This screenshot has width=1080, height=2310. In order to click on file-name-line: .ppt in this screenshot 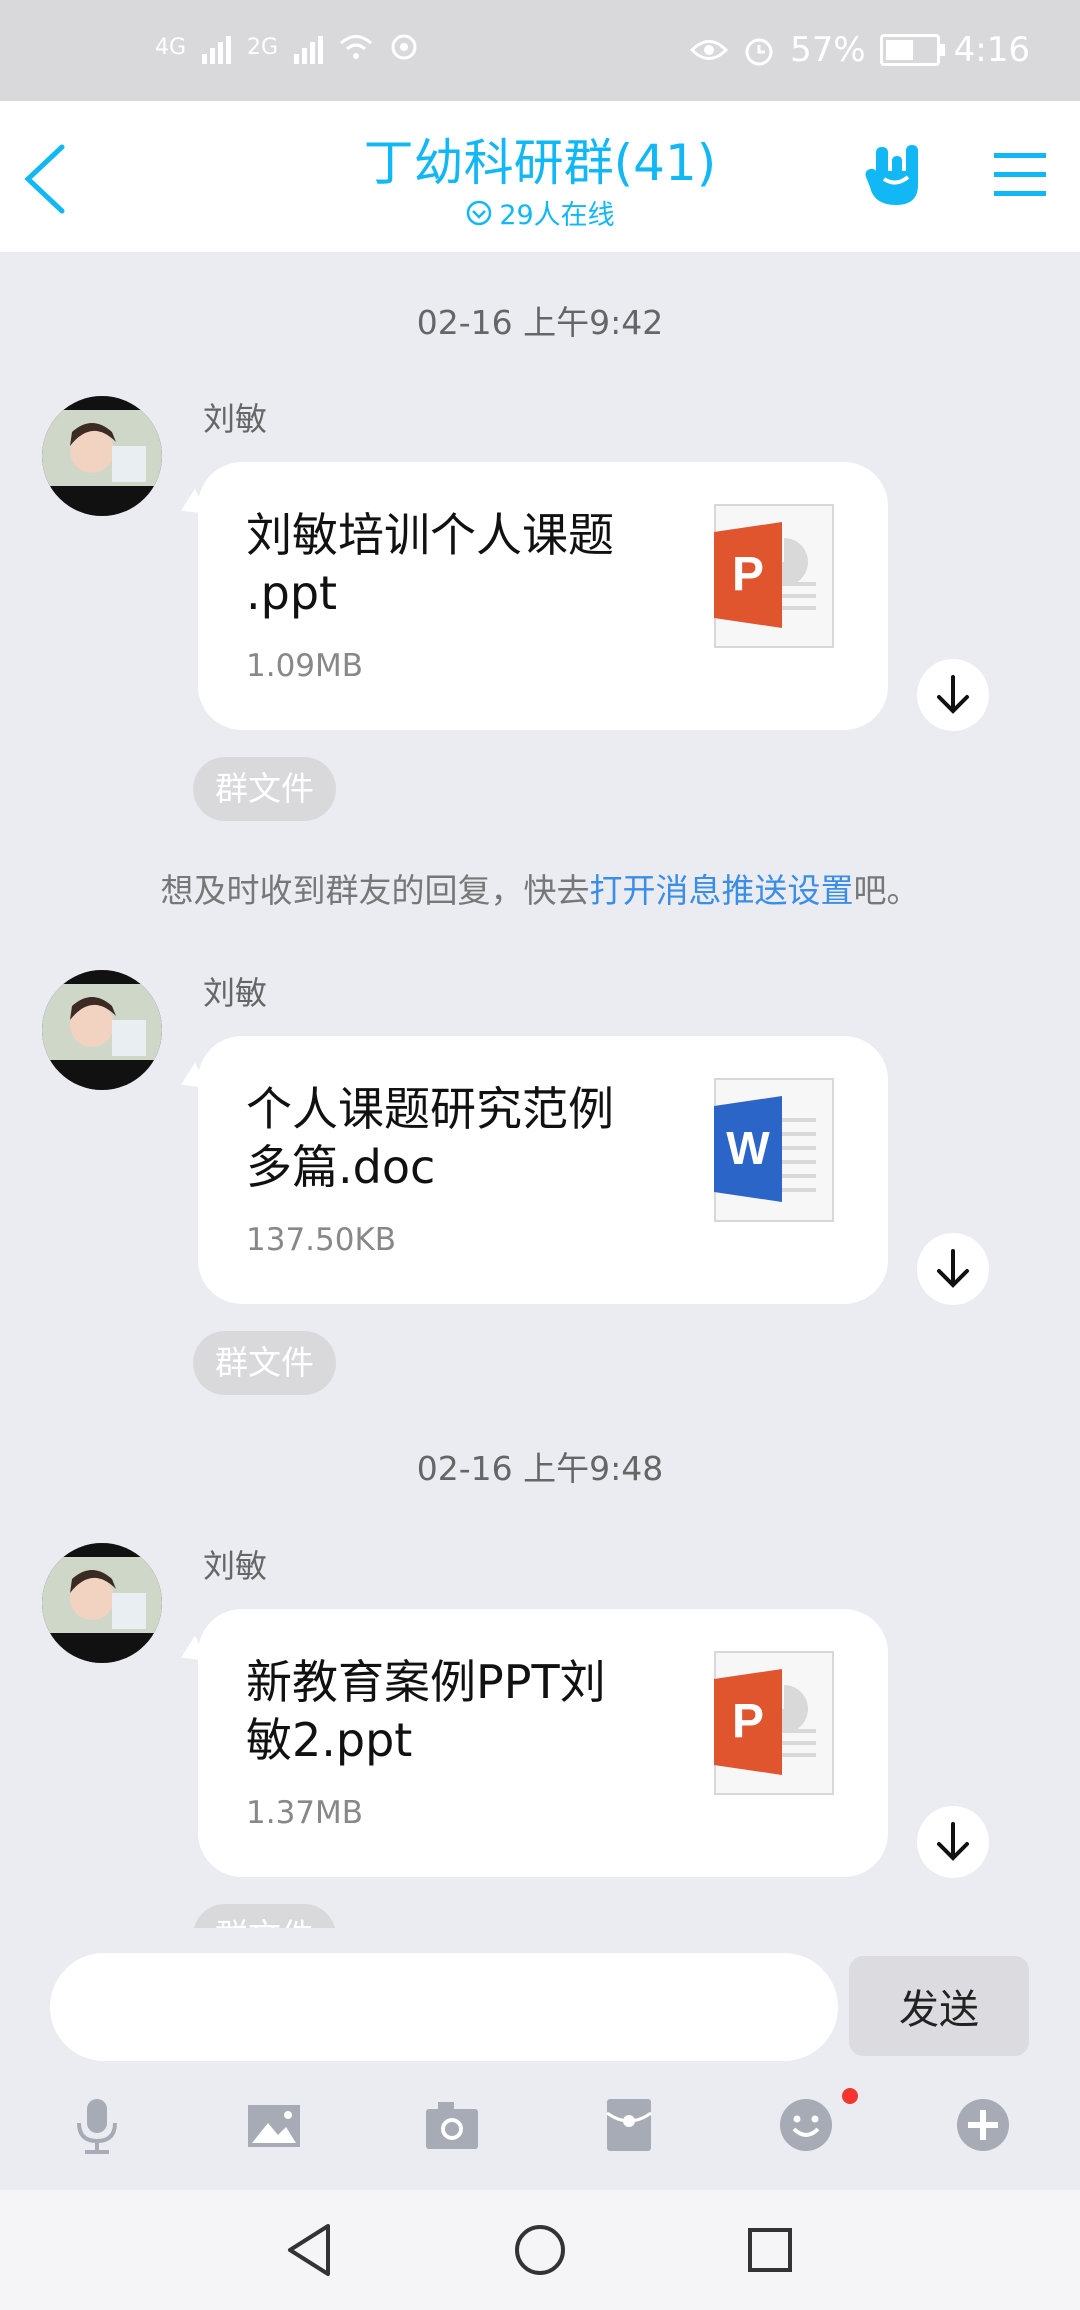, I will do `click(292, 593)`.